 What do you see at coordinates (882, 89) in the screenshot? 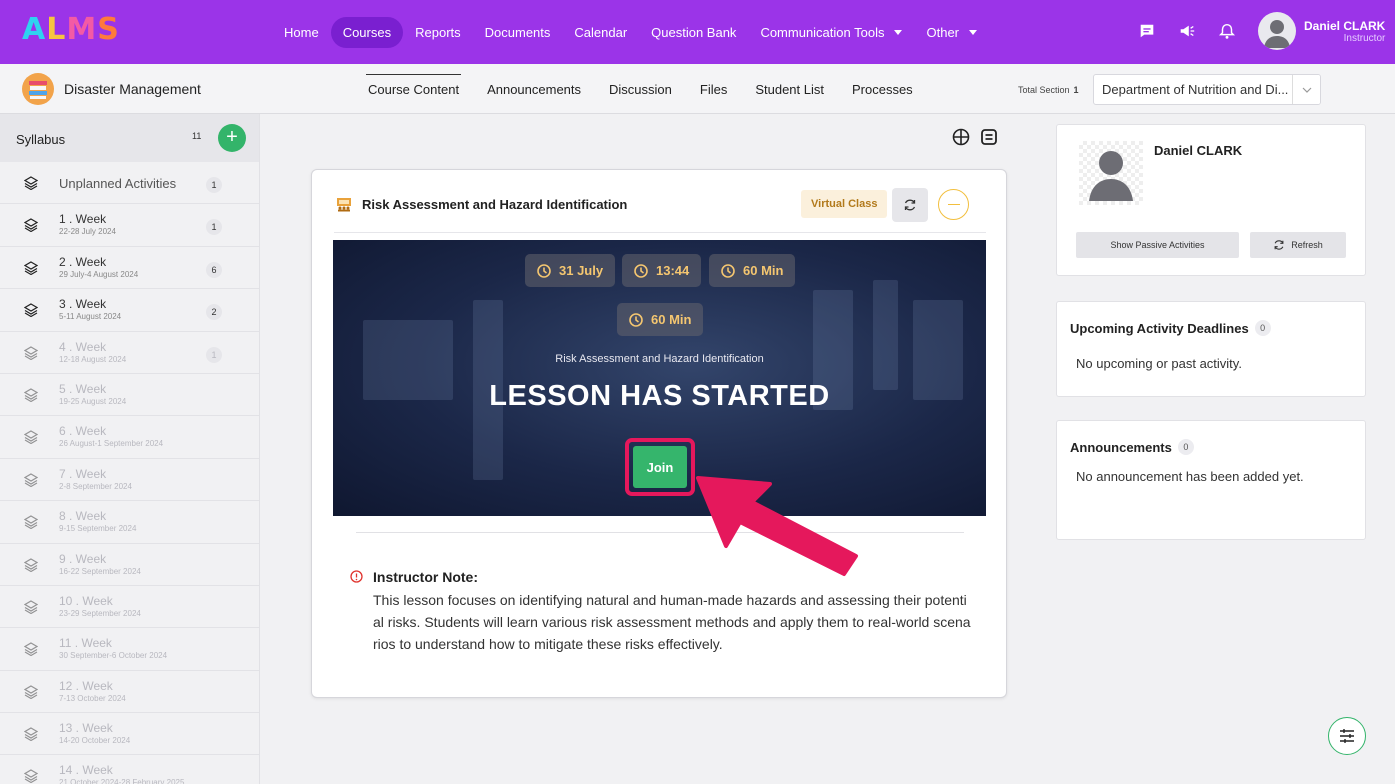
I see `tab-processes: Processes` at bounding box center [882, 89].